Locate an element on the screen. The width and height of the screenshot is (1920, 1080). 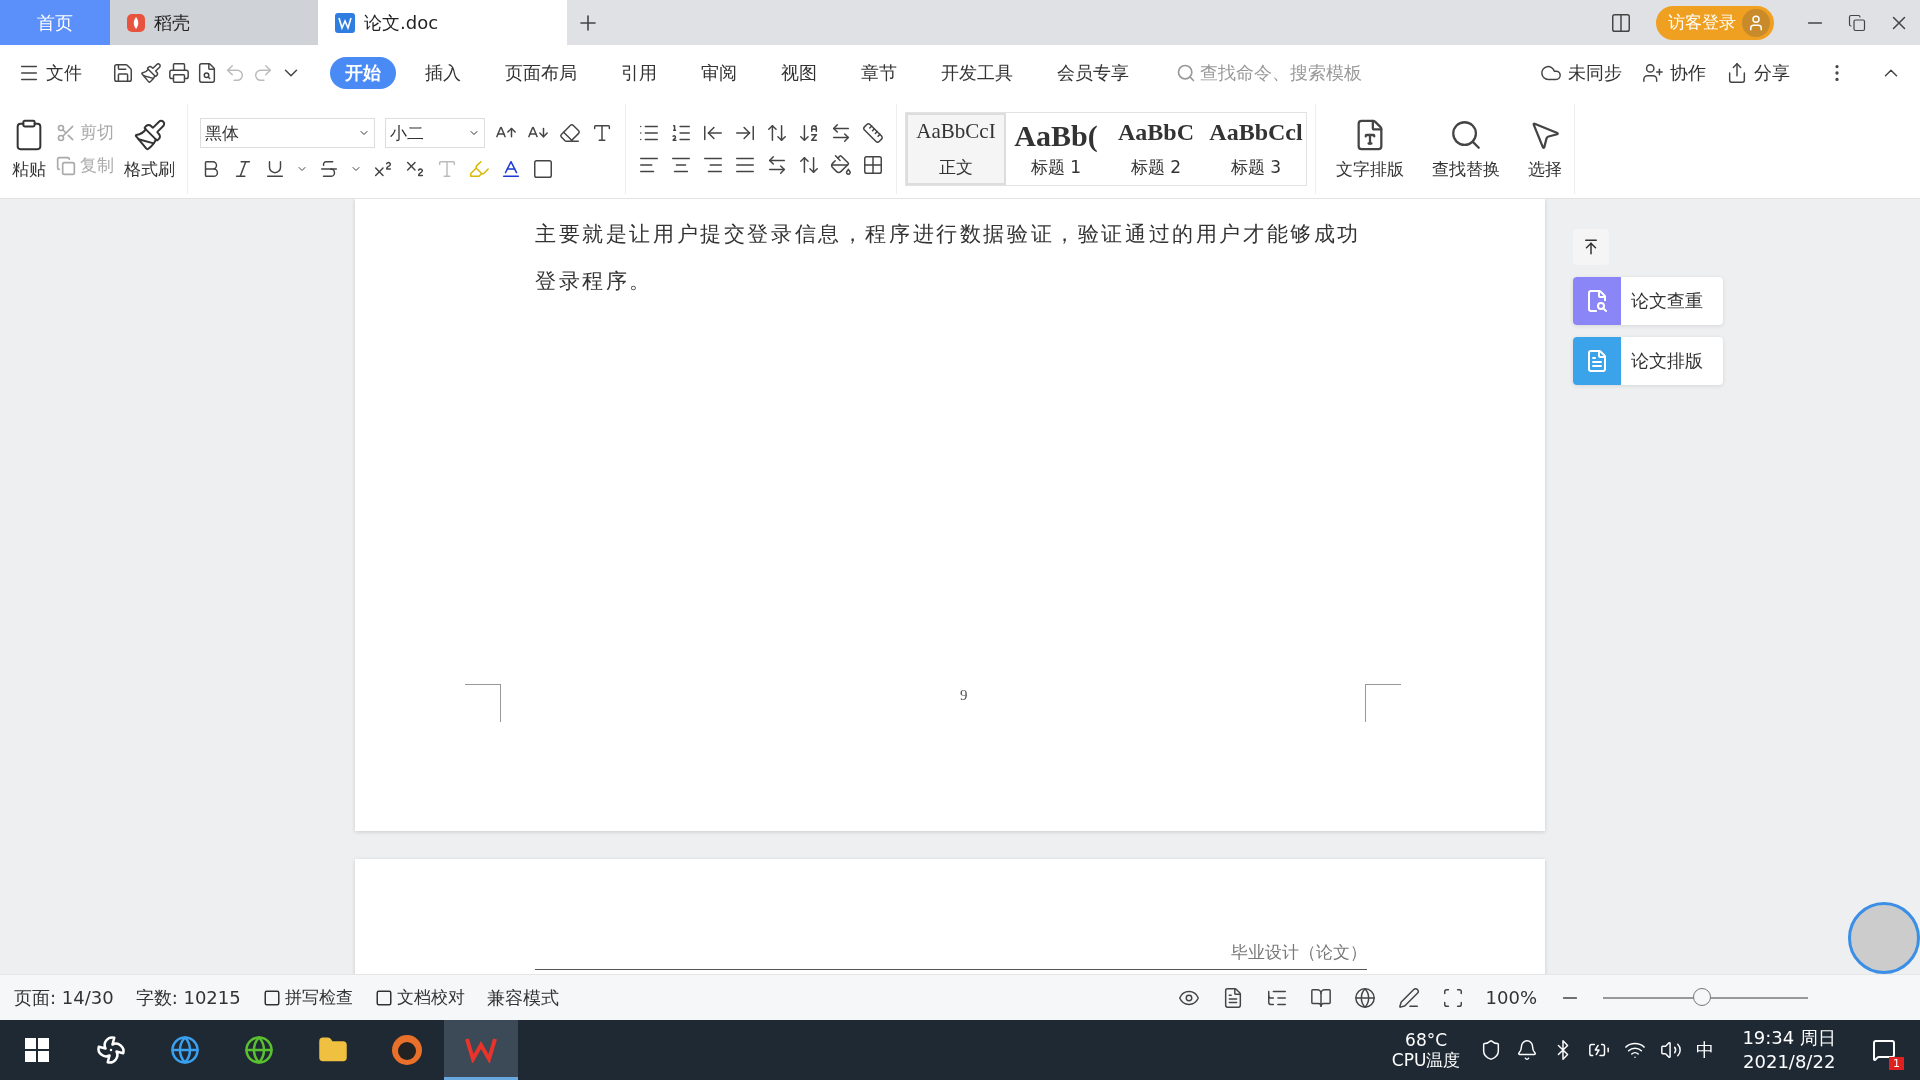
ribbon-tool: 文字排版 is located at coordinates (1370, 149).